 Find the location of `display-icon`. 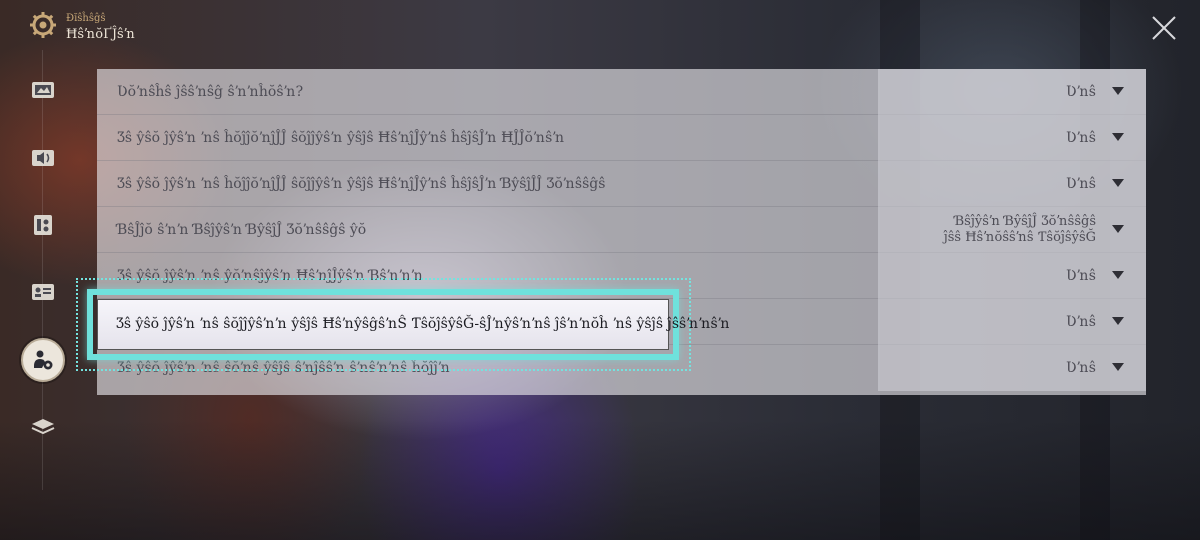

display-icon is located at coordinates (43, 90).